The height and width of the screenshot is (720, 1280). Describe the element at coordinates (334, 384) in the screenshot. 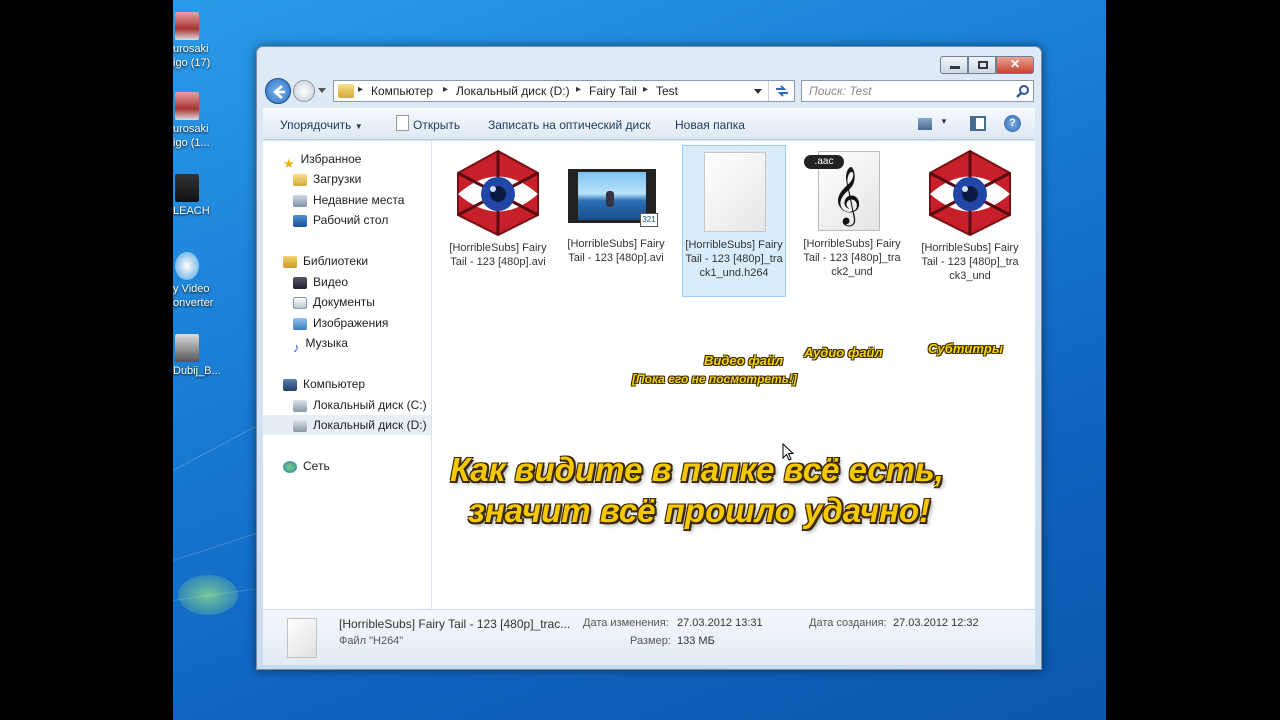

I see `nav-label: Компьютер` at that location.